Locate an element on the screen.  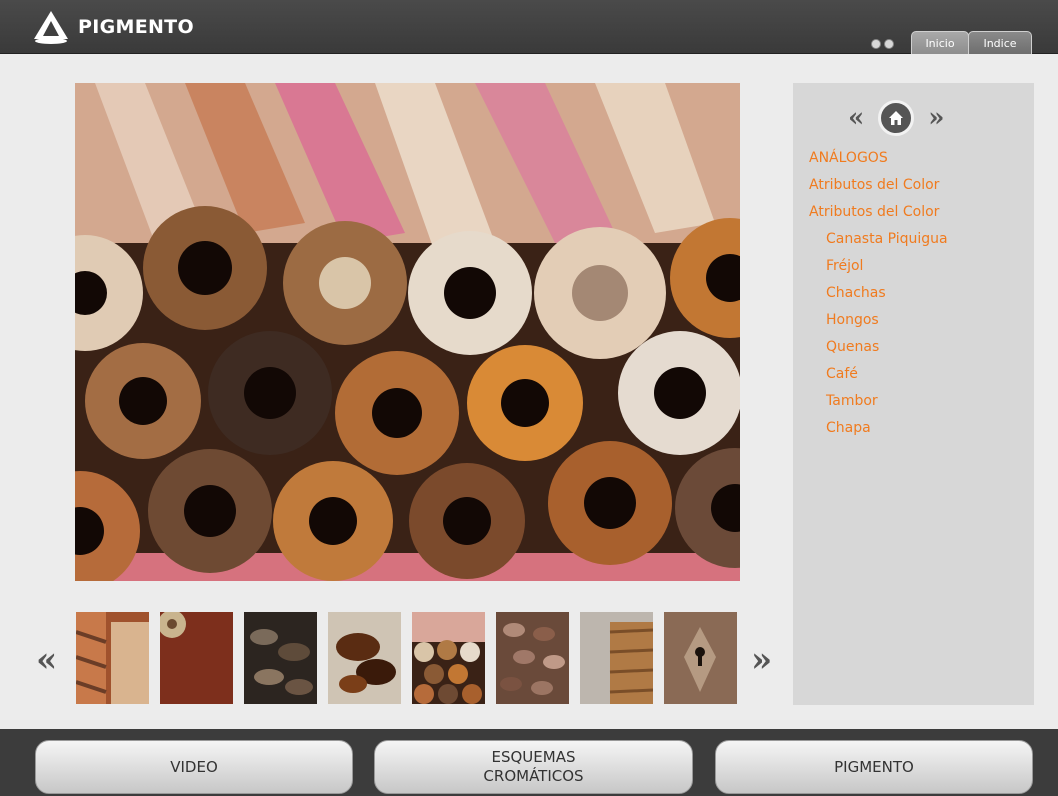
pigmento-logo-icon is located at coordinates (51, 27).